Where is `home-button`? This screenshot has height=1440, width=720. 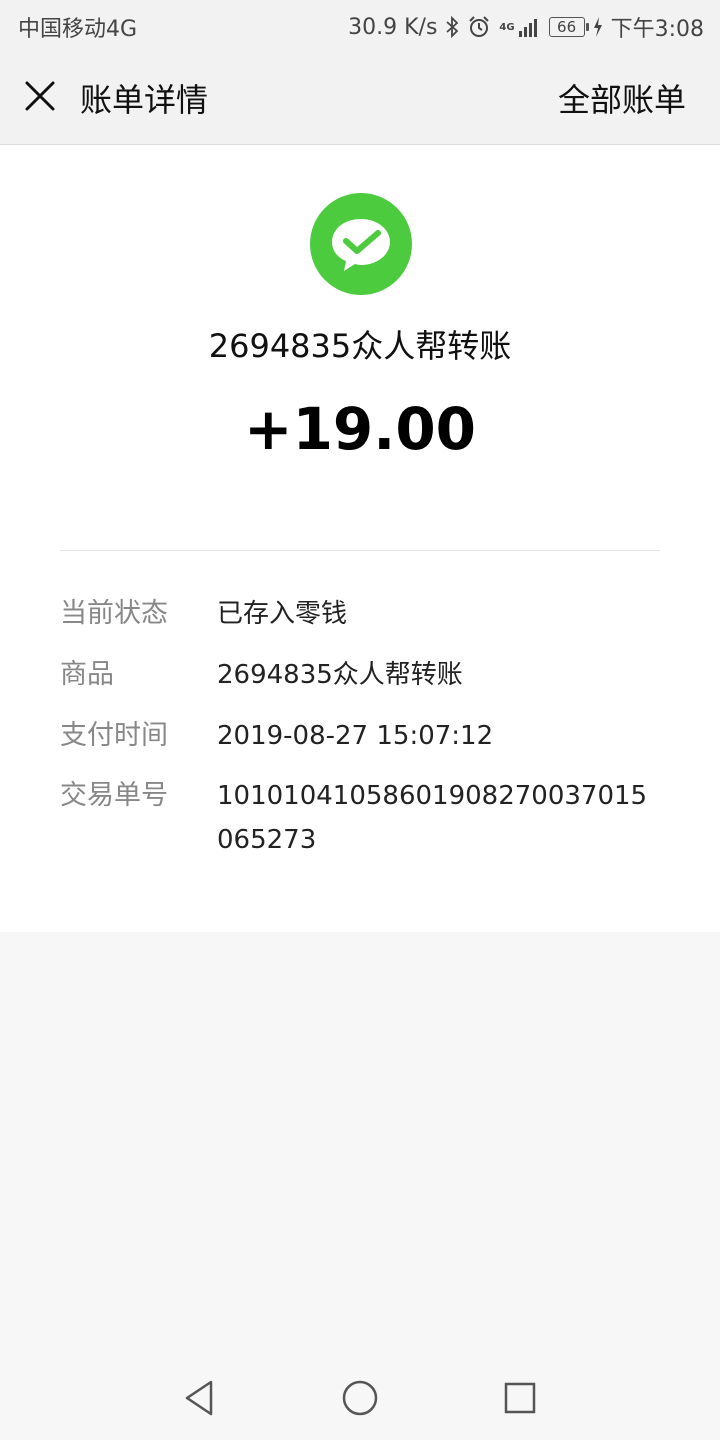 home-button is located at coordinates (360, 1398).